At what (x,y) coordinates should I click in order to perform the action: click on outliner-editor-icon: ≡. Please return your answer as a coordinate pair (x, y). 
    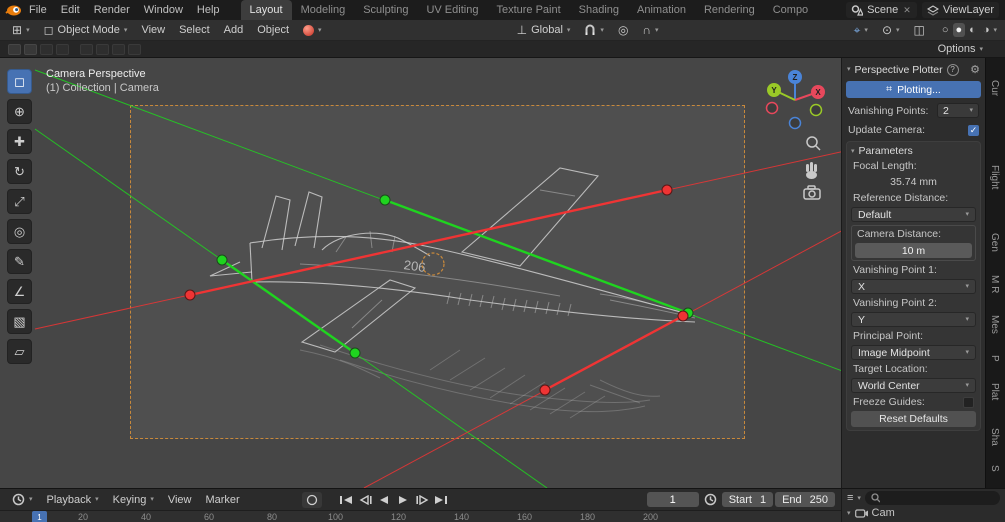
    Looking at the image, I should click on (850, 498).